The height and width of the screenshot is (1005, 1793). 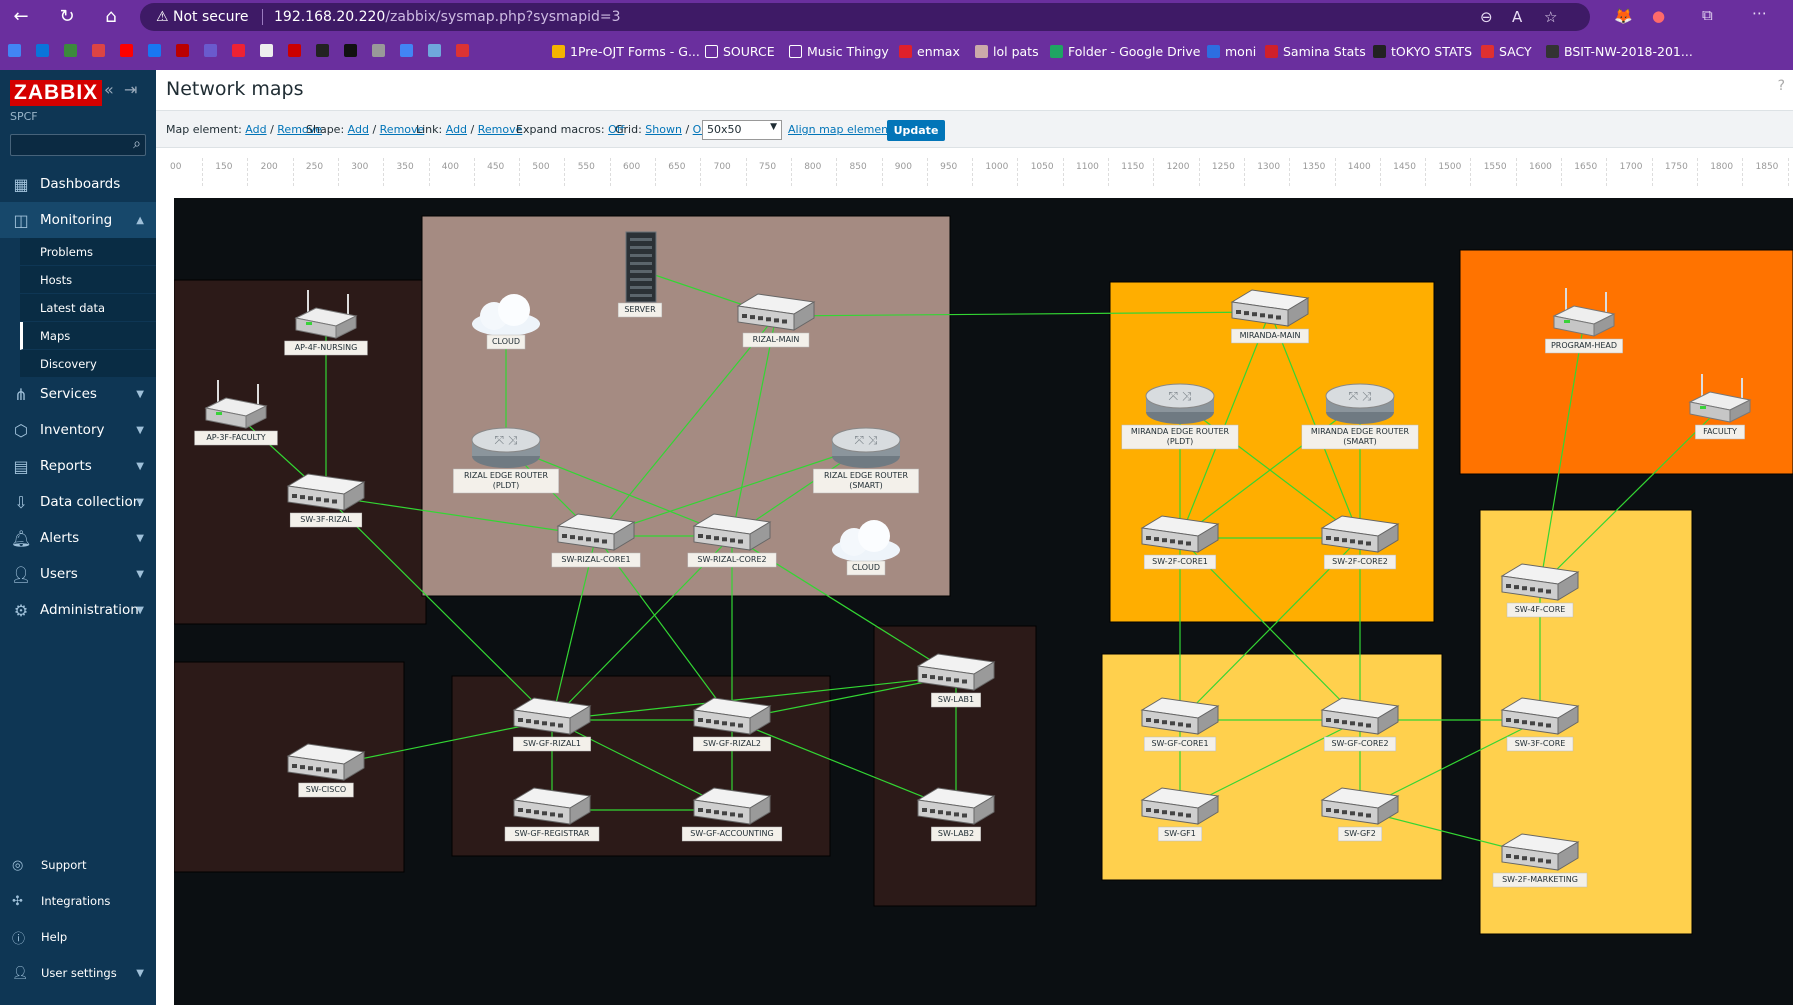 I want to click on menu-services: ⋔ Services ▼, so click(x=78, y=394).